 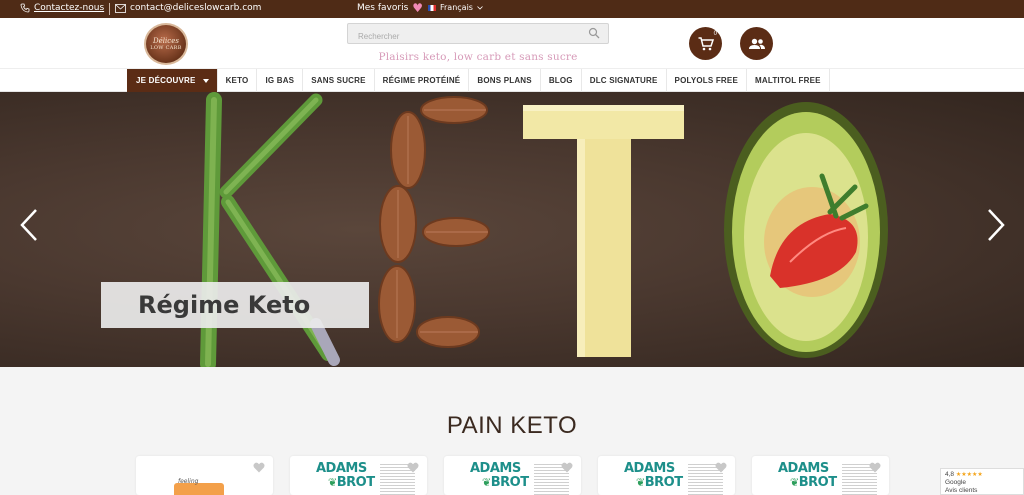 What do you see at coordinates (195, 8) in the screenshot?
I see `email-label: contact@deliceslowcarb.com` at bounding box center [195, 8].